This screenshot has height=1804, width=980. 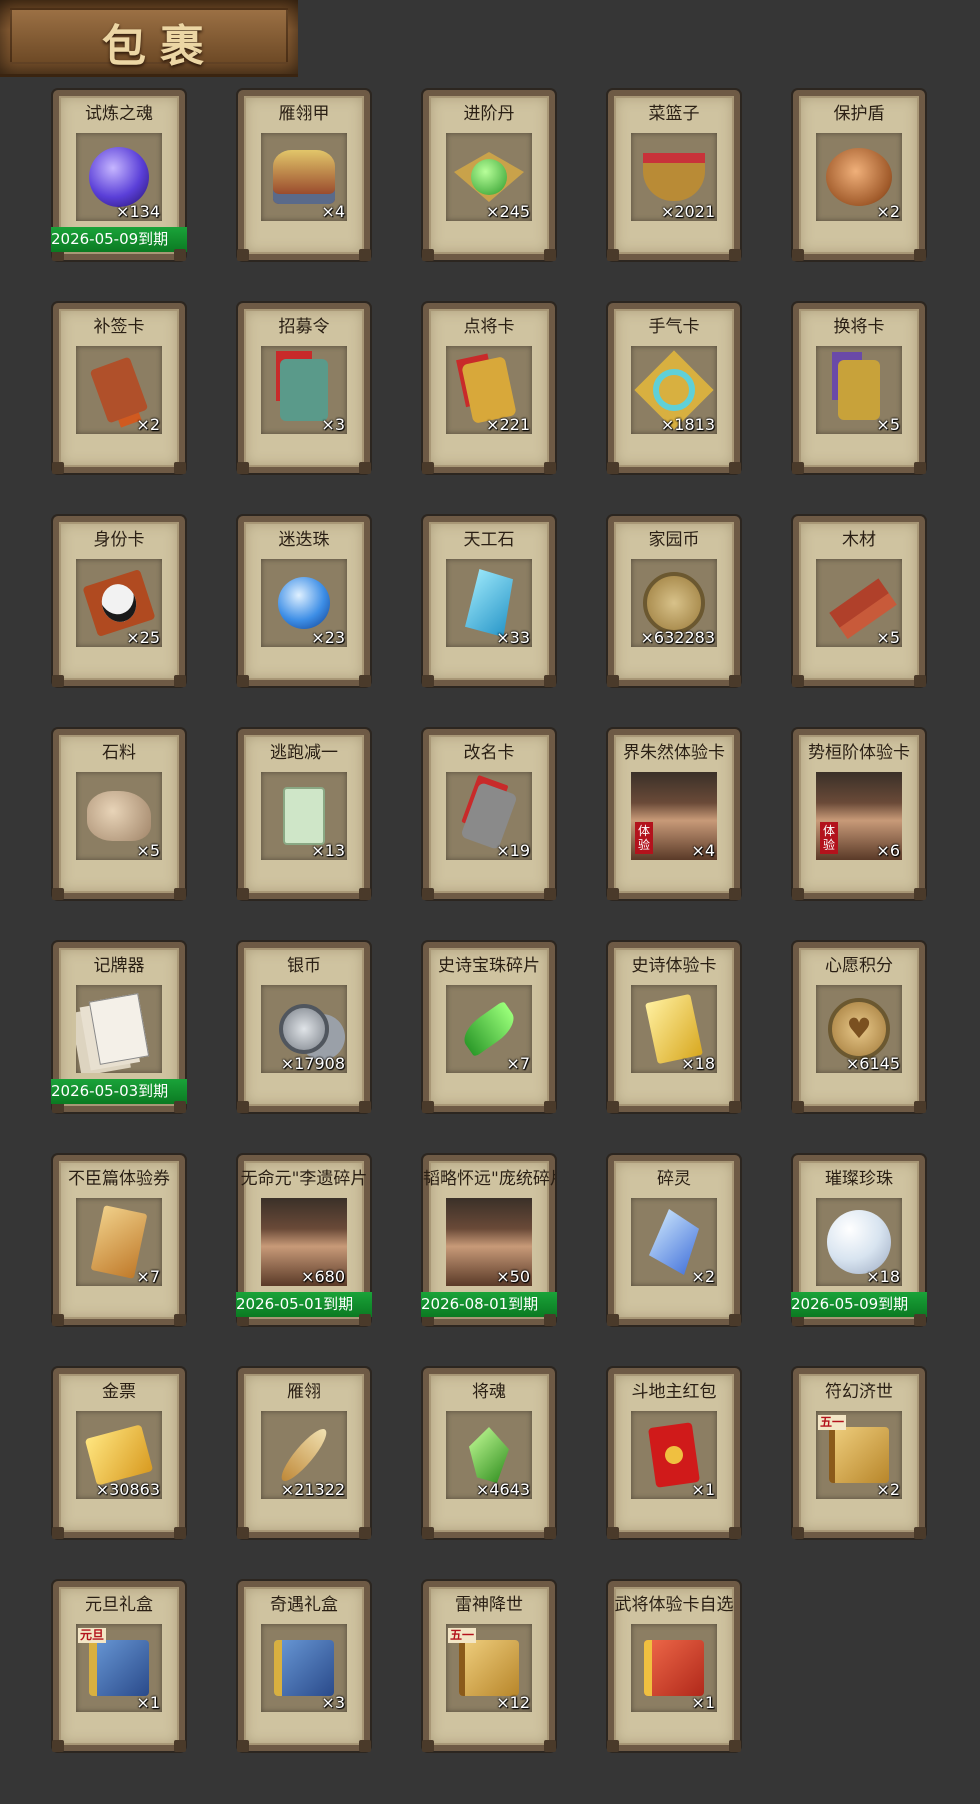 I want to click on inventory-item-card: 迷迭珠 ×23, so click(x=304, y=601).